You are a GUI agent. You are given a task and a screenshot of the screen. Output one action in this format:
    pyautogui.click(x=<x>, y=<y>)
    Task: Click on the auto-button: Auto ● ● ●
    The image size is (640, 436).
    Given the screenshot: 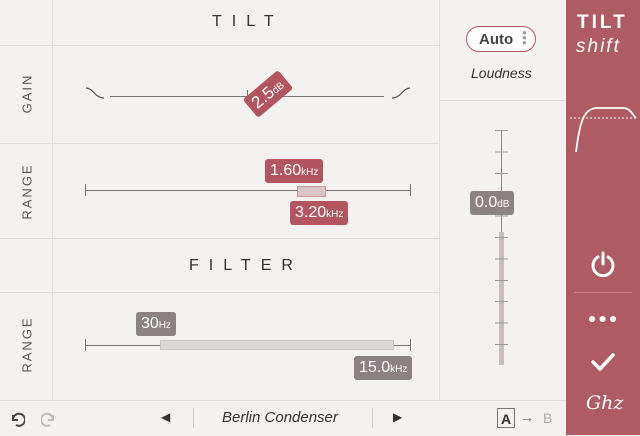 What is the action you would take?
    pyautogui.click(x=501, y=39)
    